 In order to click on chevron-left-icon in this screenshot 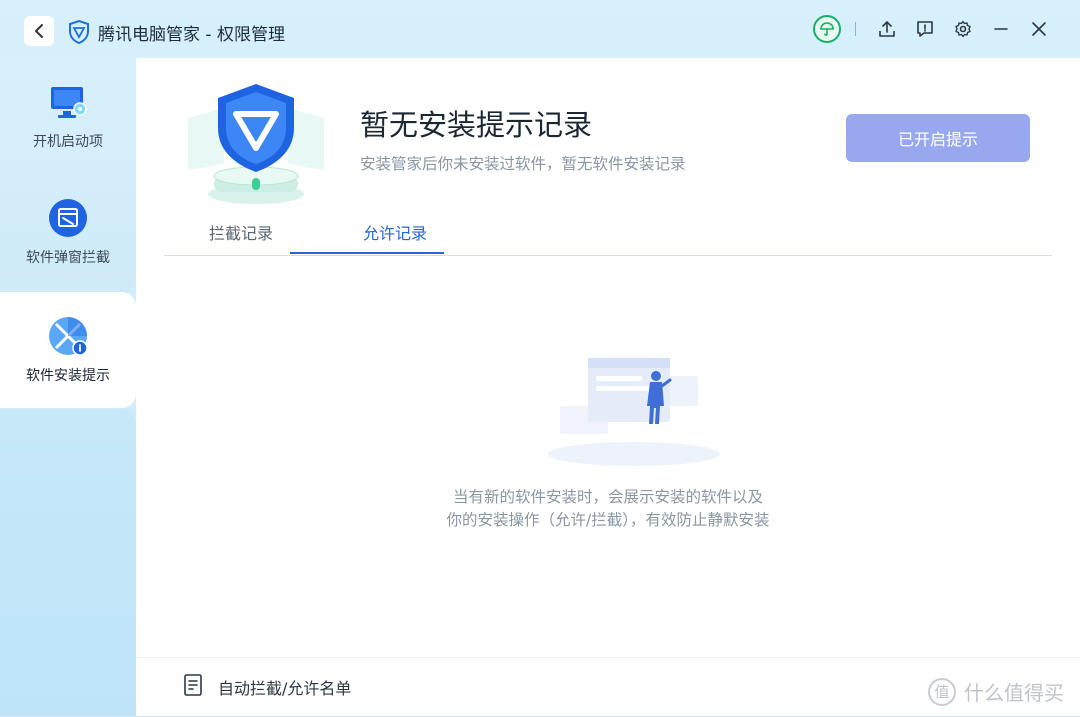, I will do `click(39, 31)`.